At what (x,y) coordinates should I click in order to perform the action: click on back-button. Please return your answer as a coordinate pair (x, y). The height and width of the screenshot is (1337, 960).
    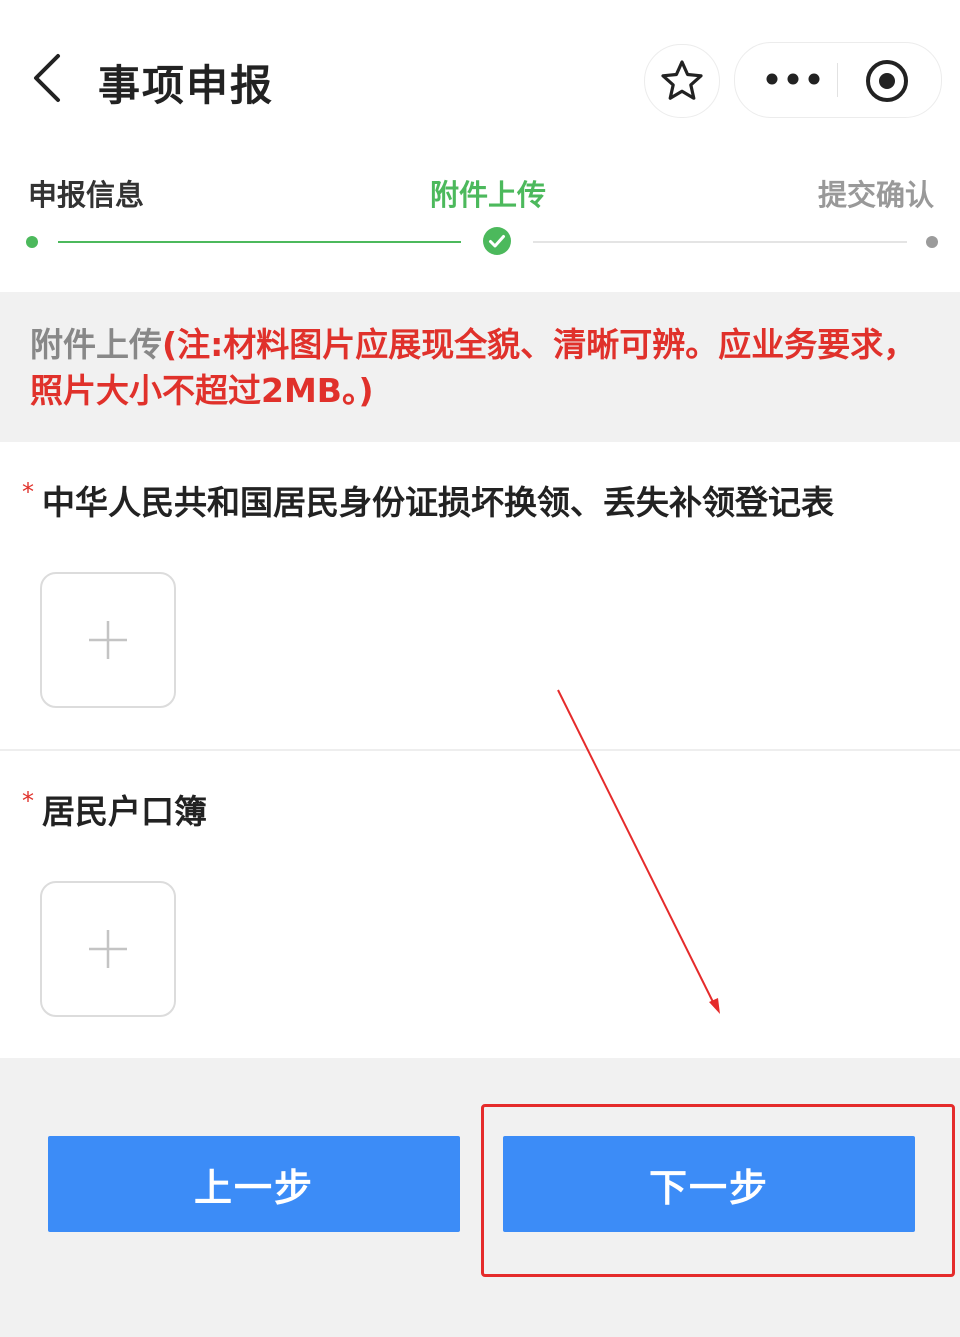
    Looking at the image, I should click on (50, 78).